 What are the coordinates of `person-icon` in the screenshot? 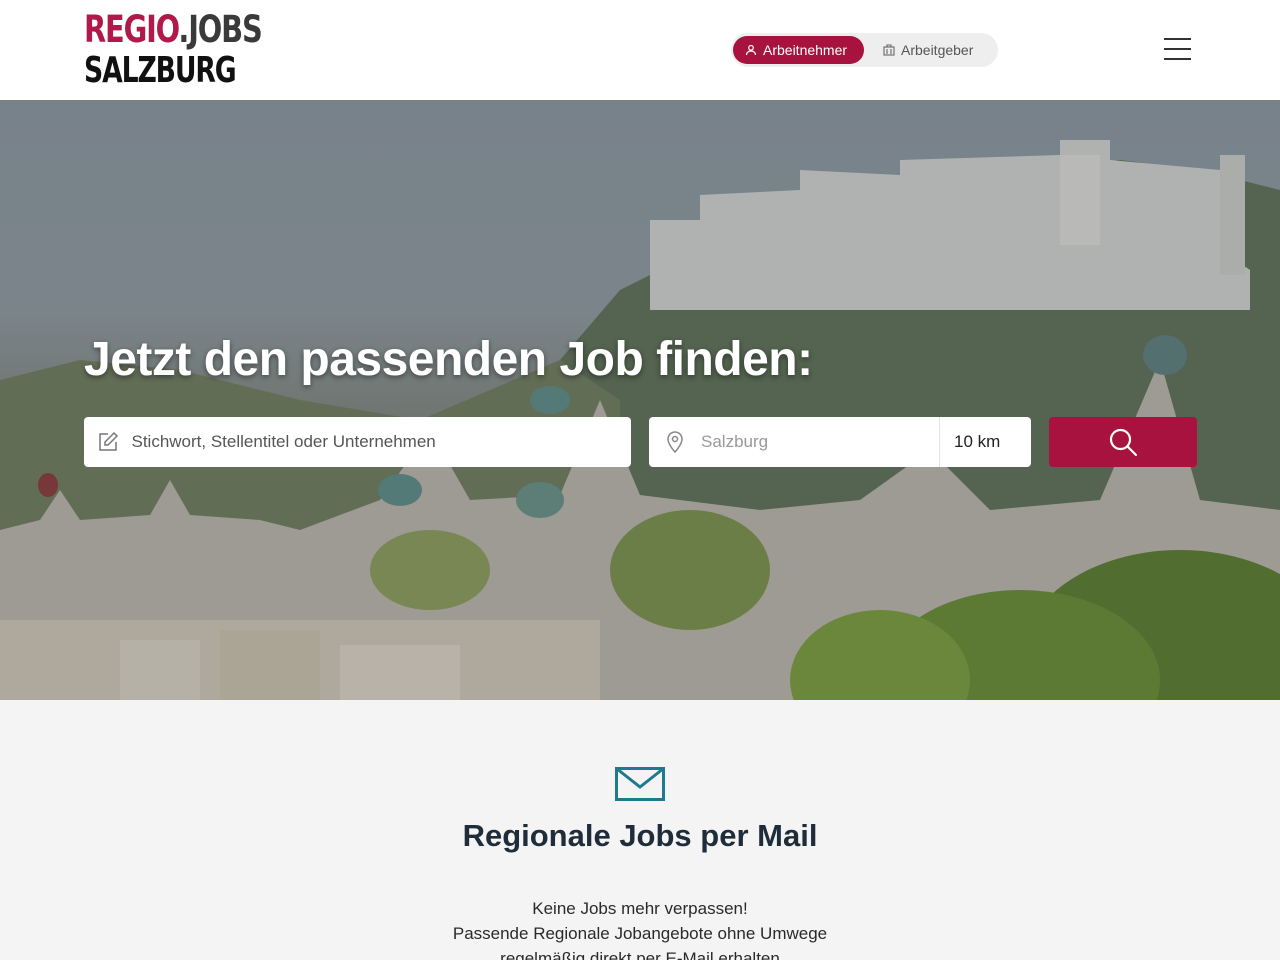 It's located at (751, 50).